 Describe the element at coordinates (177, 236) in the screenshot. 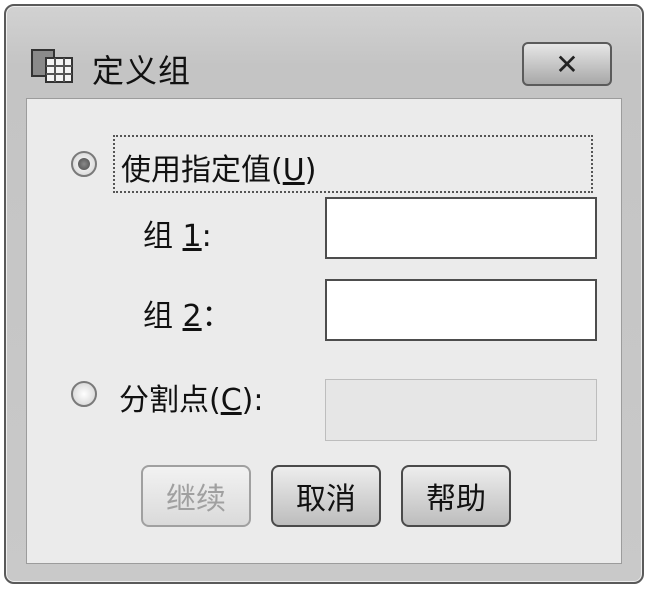

I see `group-1-label: 组 1:` at that location.